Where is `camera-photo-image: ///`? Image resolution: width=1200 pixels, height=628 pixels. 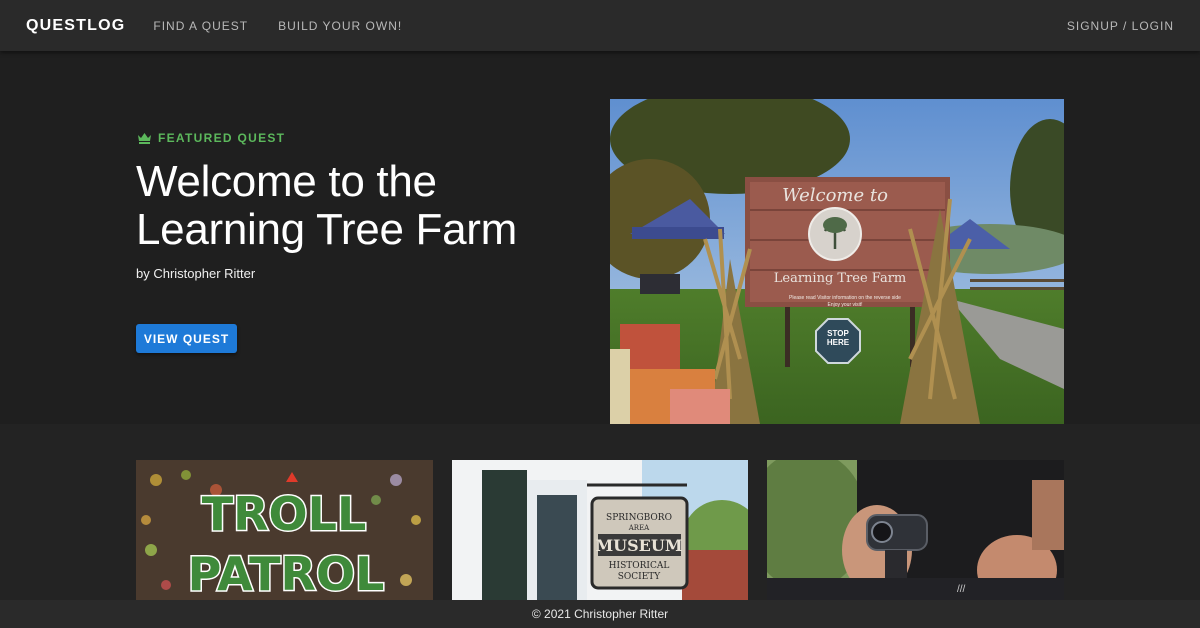 camera-photo-image: /// is located at coordinates (915, 530).